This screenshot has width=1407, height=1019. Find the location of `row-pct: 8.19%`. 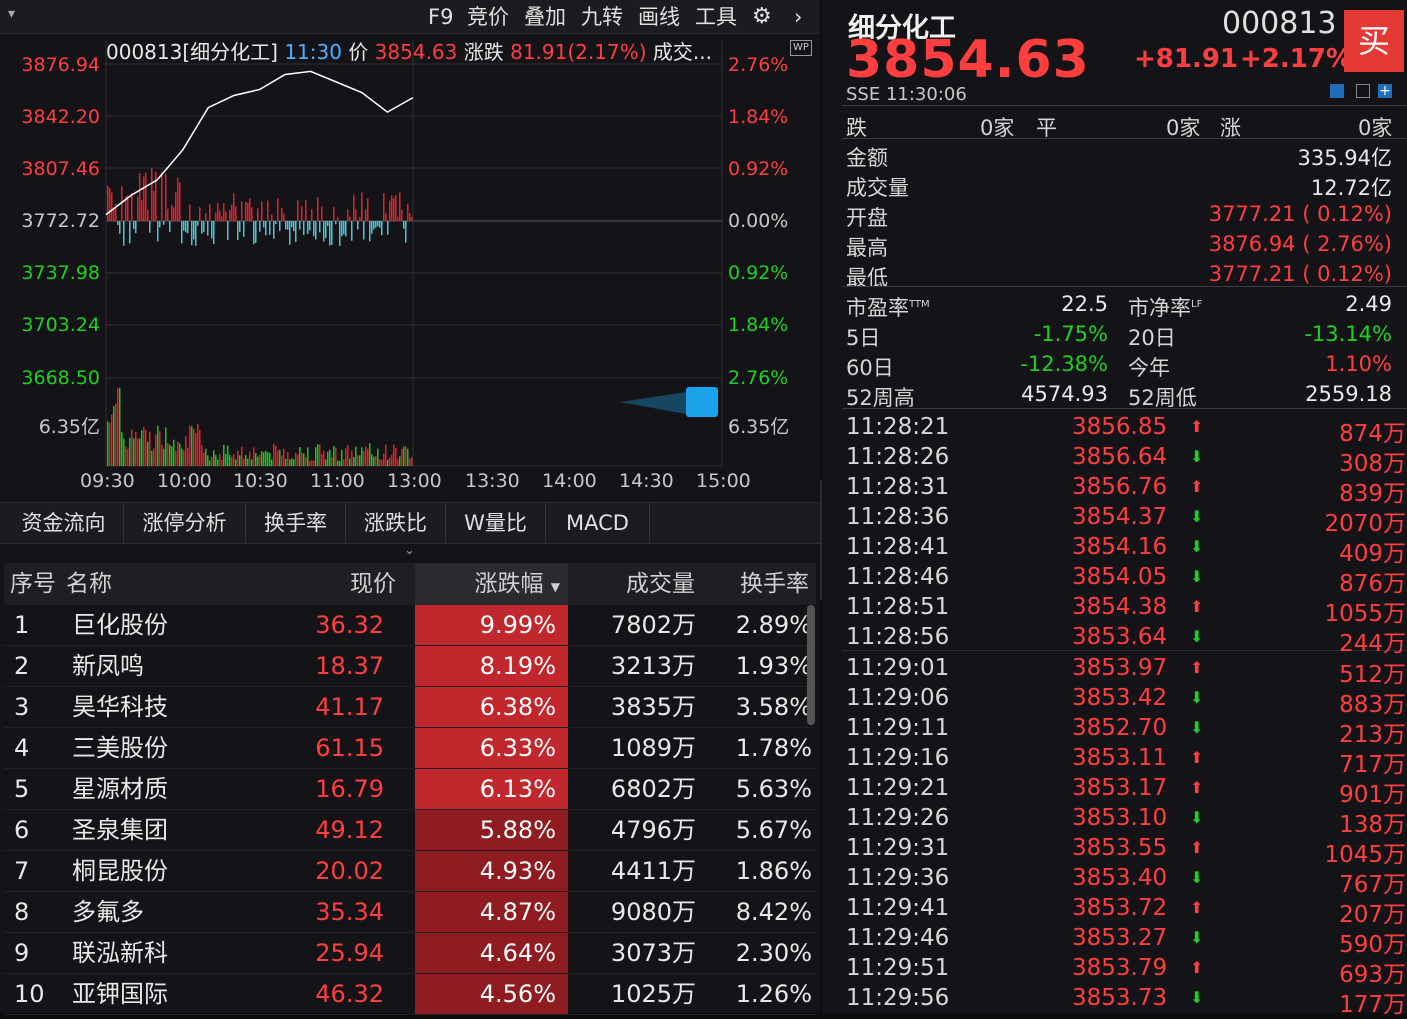

row-pct: 8.19% is located at coordinates (491, 666).